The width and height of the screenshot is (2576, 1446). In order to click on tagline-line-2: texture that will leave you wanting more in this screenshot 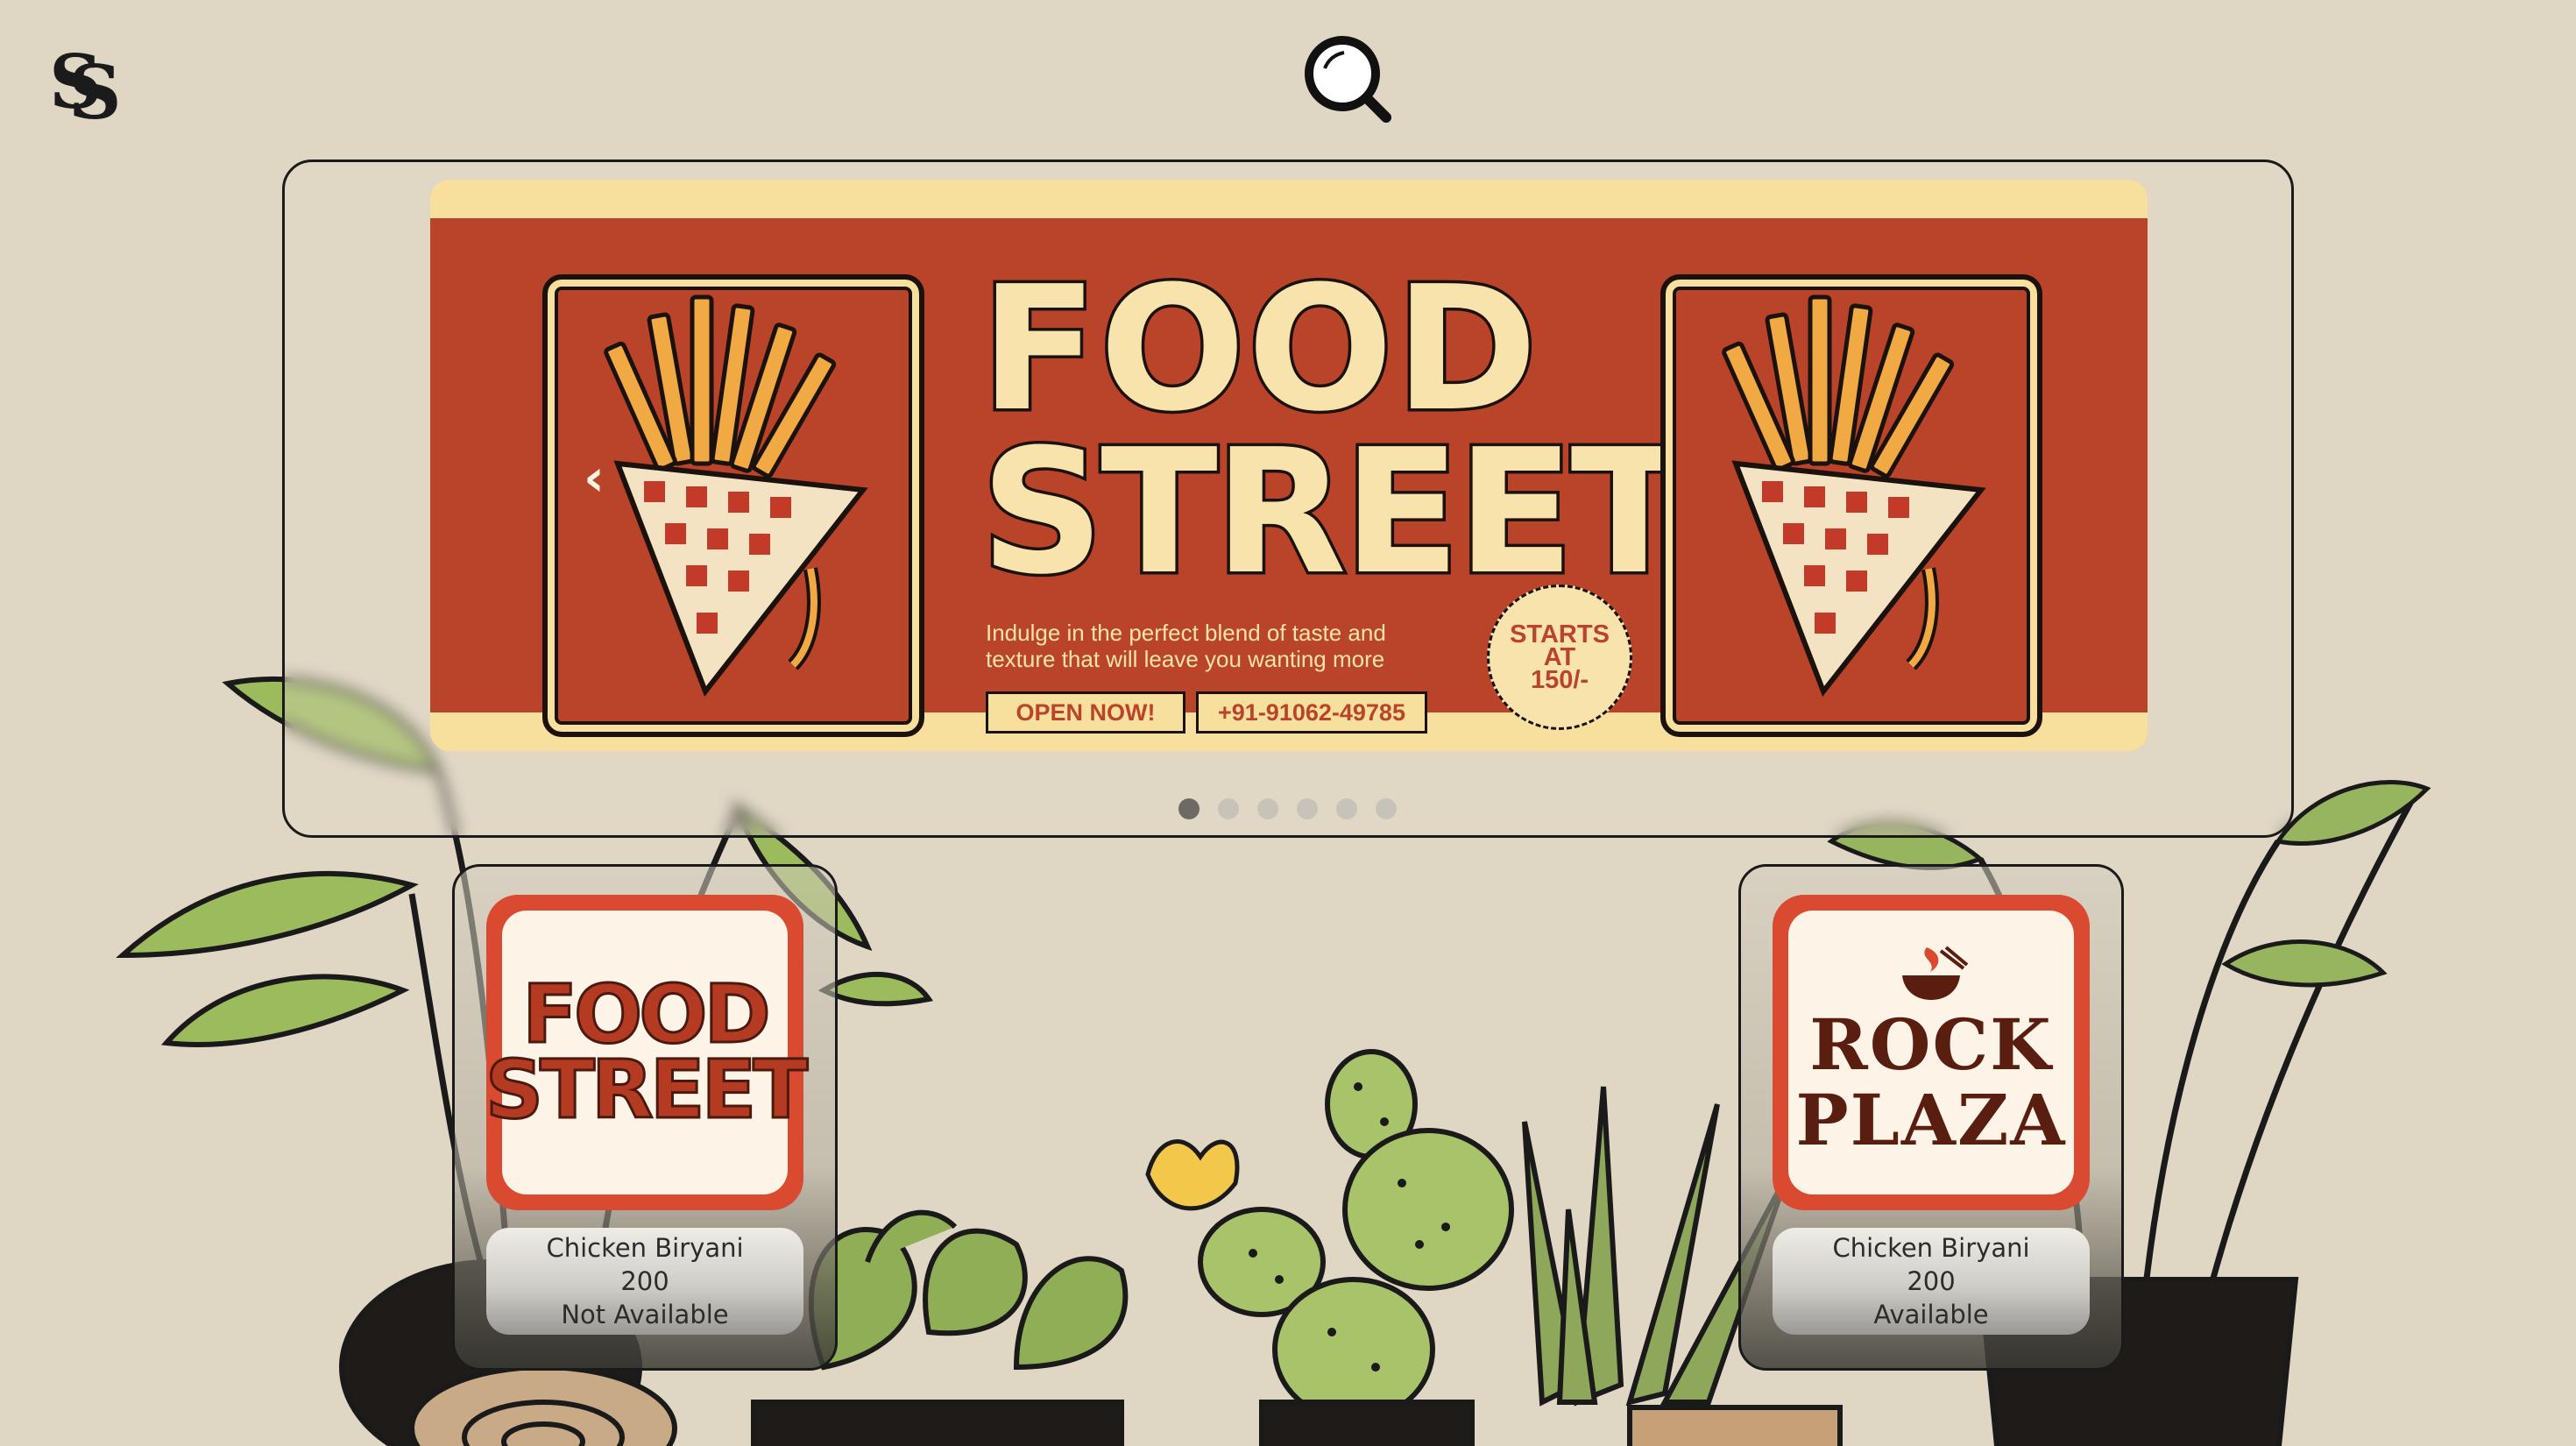, I will do `click(1185, 659)`.